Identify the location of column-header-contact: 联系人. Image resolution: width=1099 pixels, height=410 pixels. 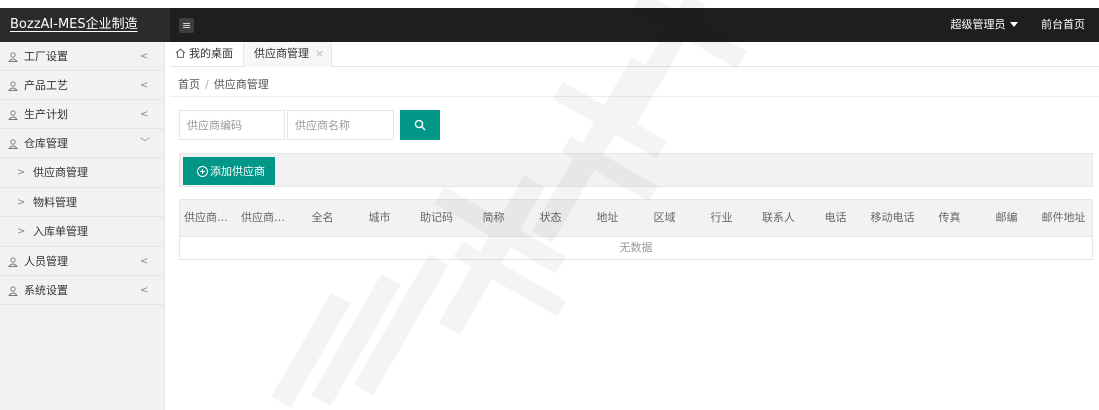
(778, 218).